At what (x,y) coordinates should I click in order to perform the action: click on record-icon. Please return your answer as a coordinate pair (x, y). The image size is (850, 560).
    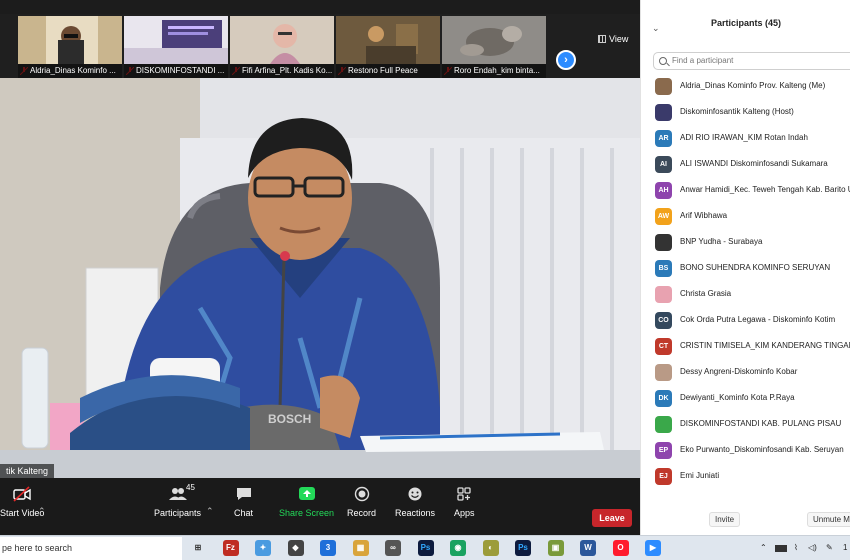
    Looking at the image, I should click on (361, 494).